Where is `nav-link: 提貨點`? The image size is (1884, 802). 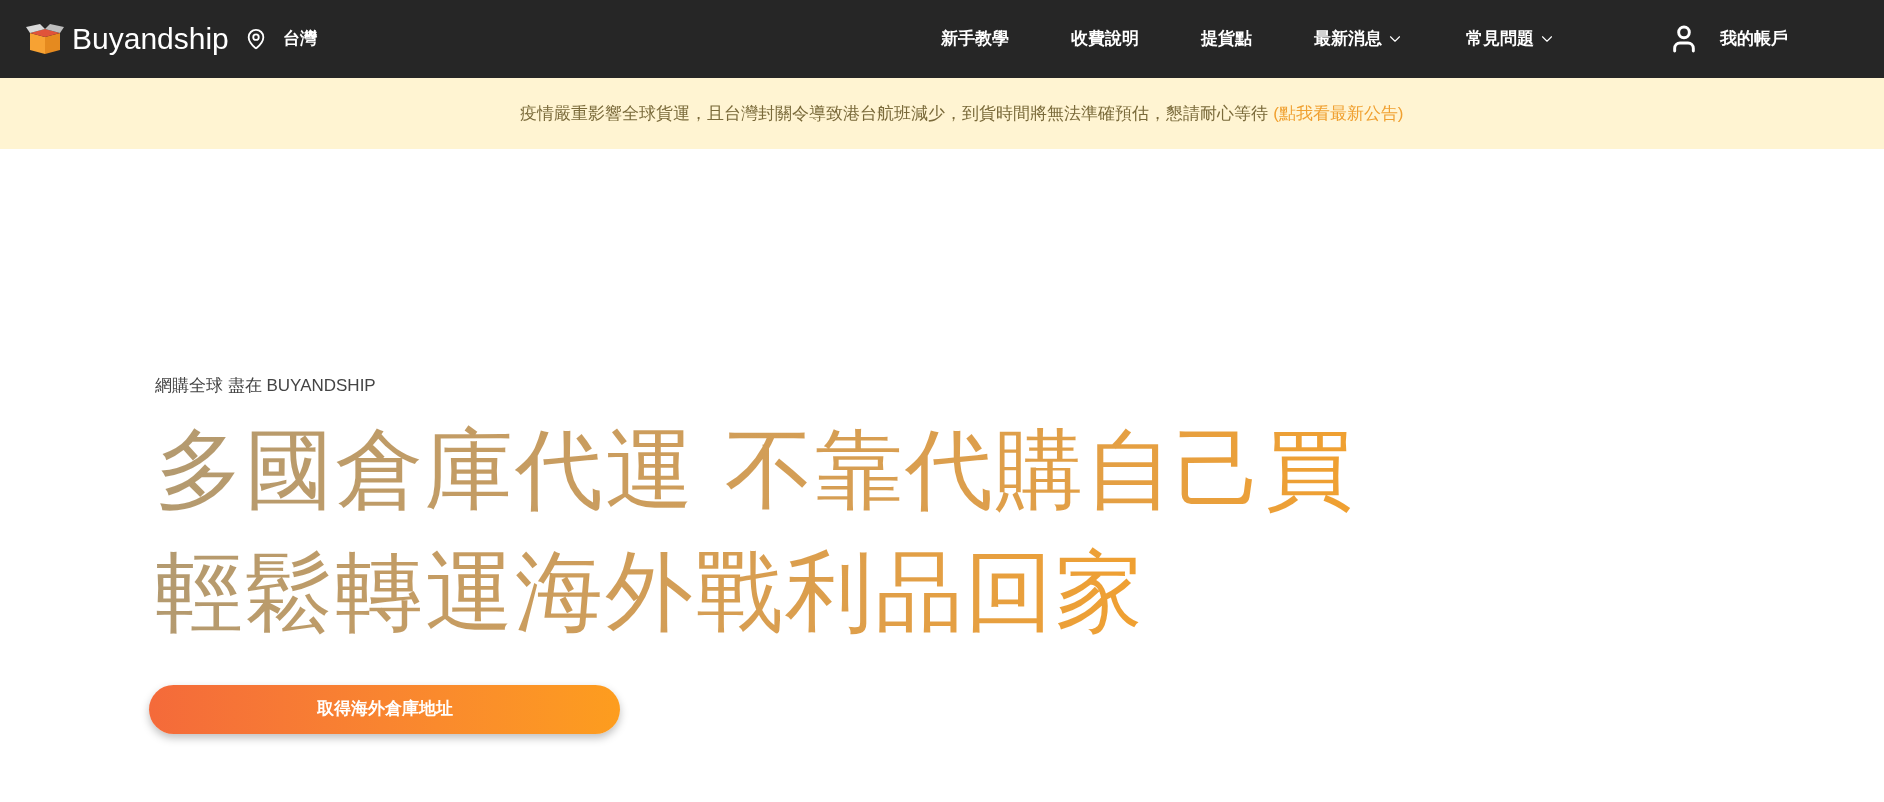 nav-link: 提貨點 is located at coordinates (1226, 39).